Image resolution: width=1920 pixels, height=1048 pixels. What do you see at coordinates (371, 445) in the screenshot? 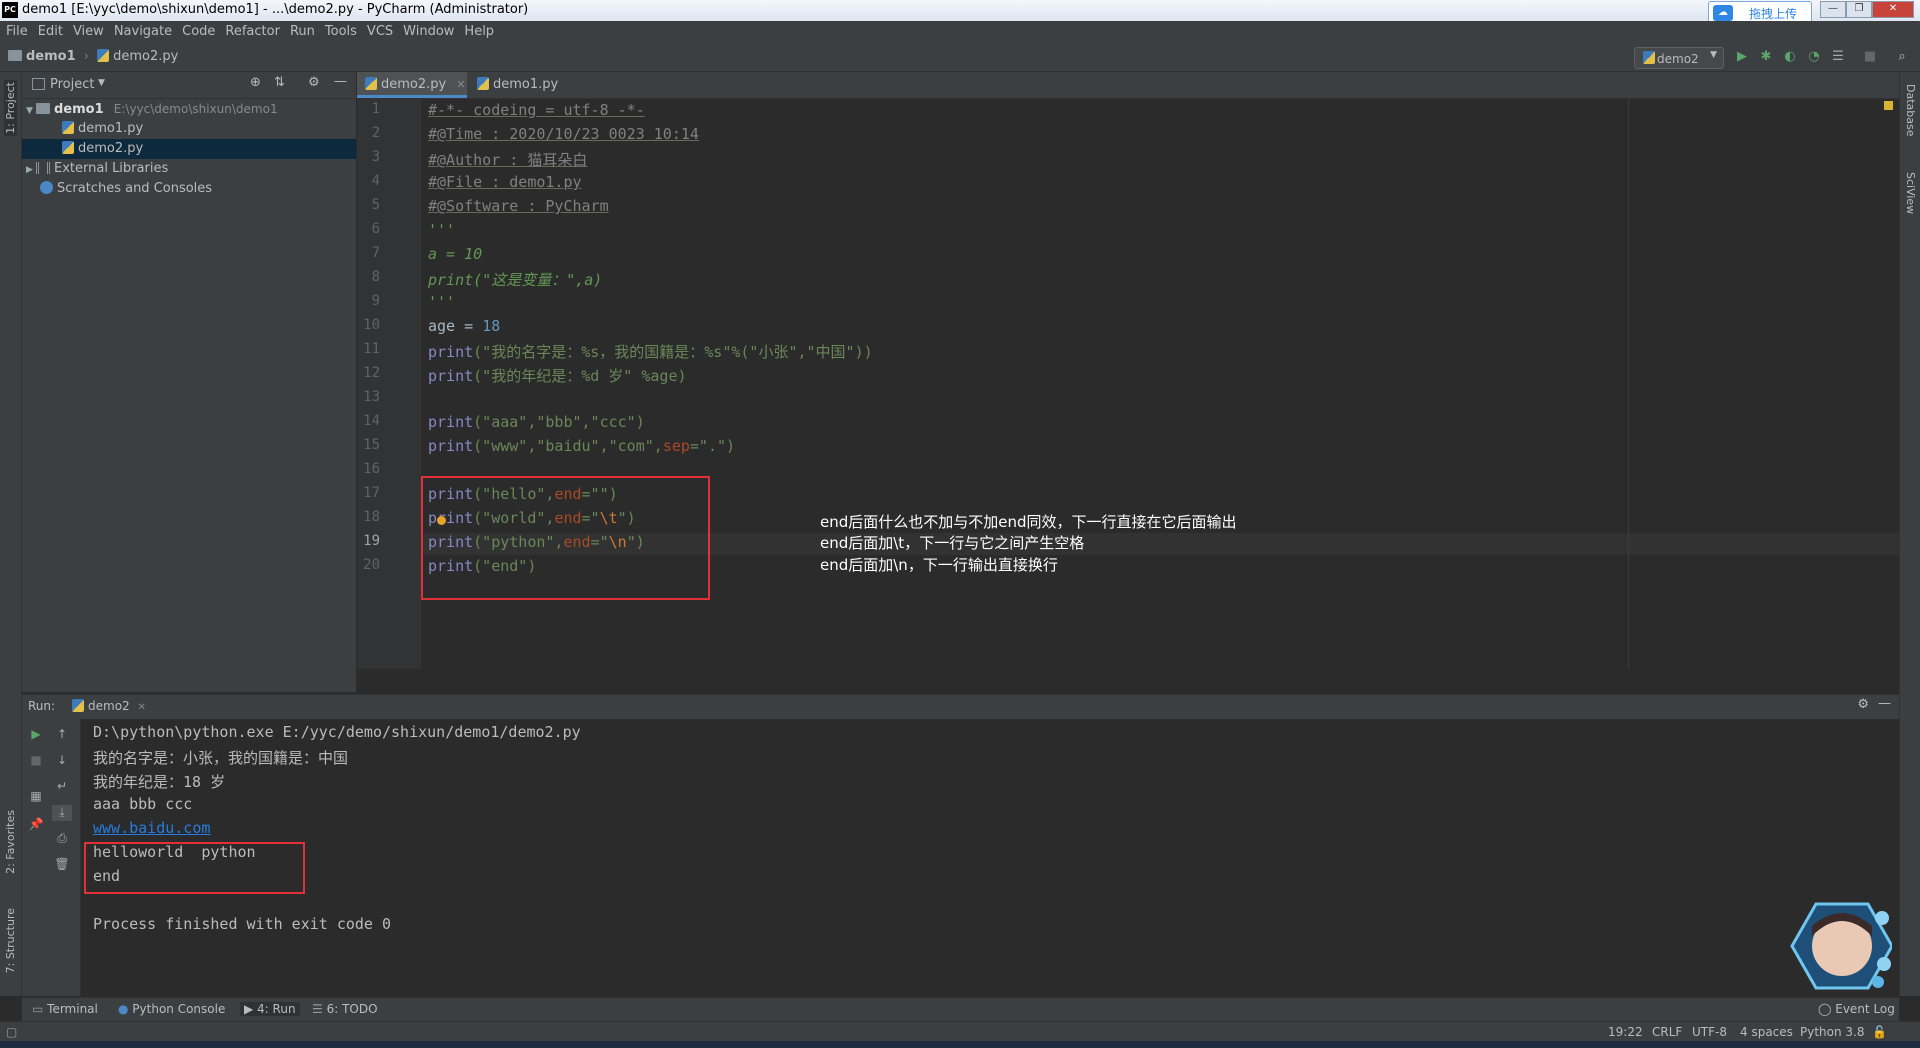
I see `line-number: 15` at bounding box center [371, 445].